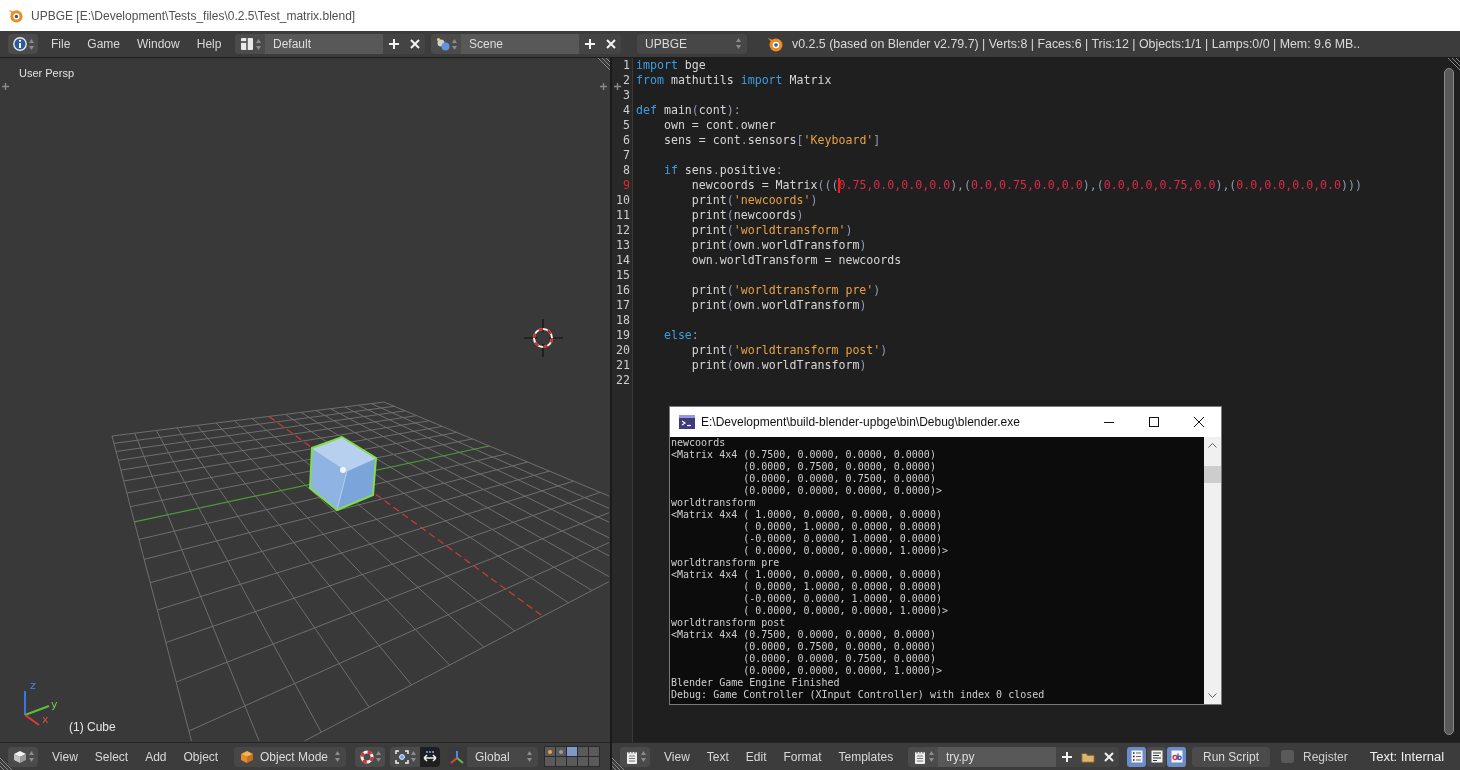 Image resolution: width=1460 pixels, height=770 pixels. I want to click on code-line: def main(cont):, so click(688, 110).